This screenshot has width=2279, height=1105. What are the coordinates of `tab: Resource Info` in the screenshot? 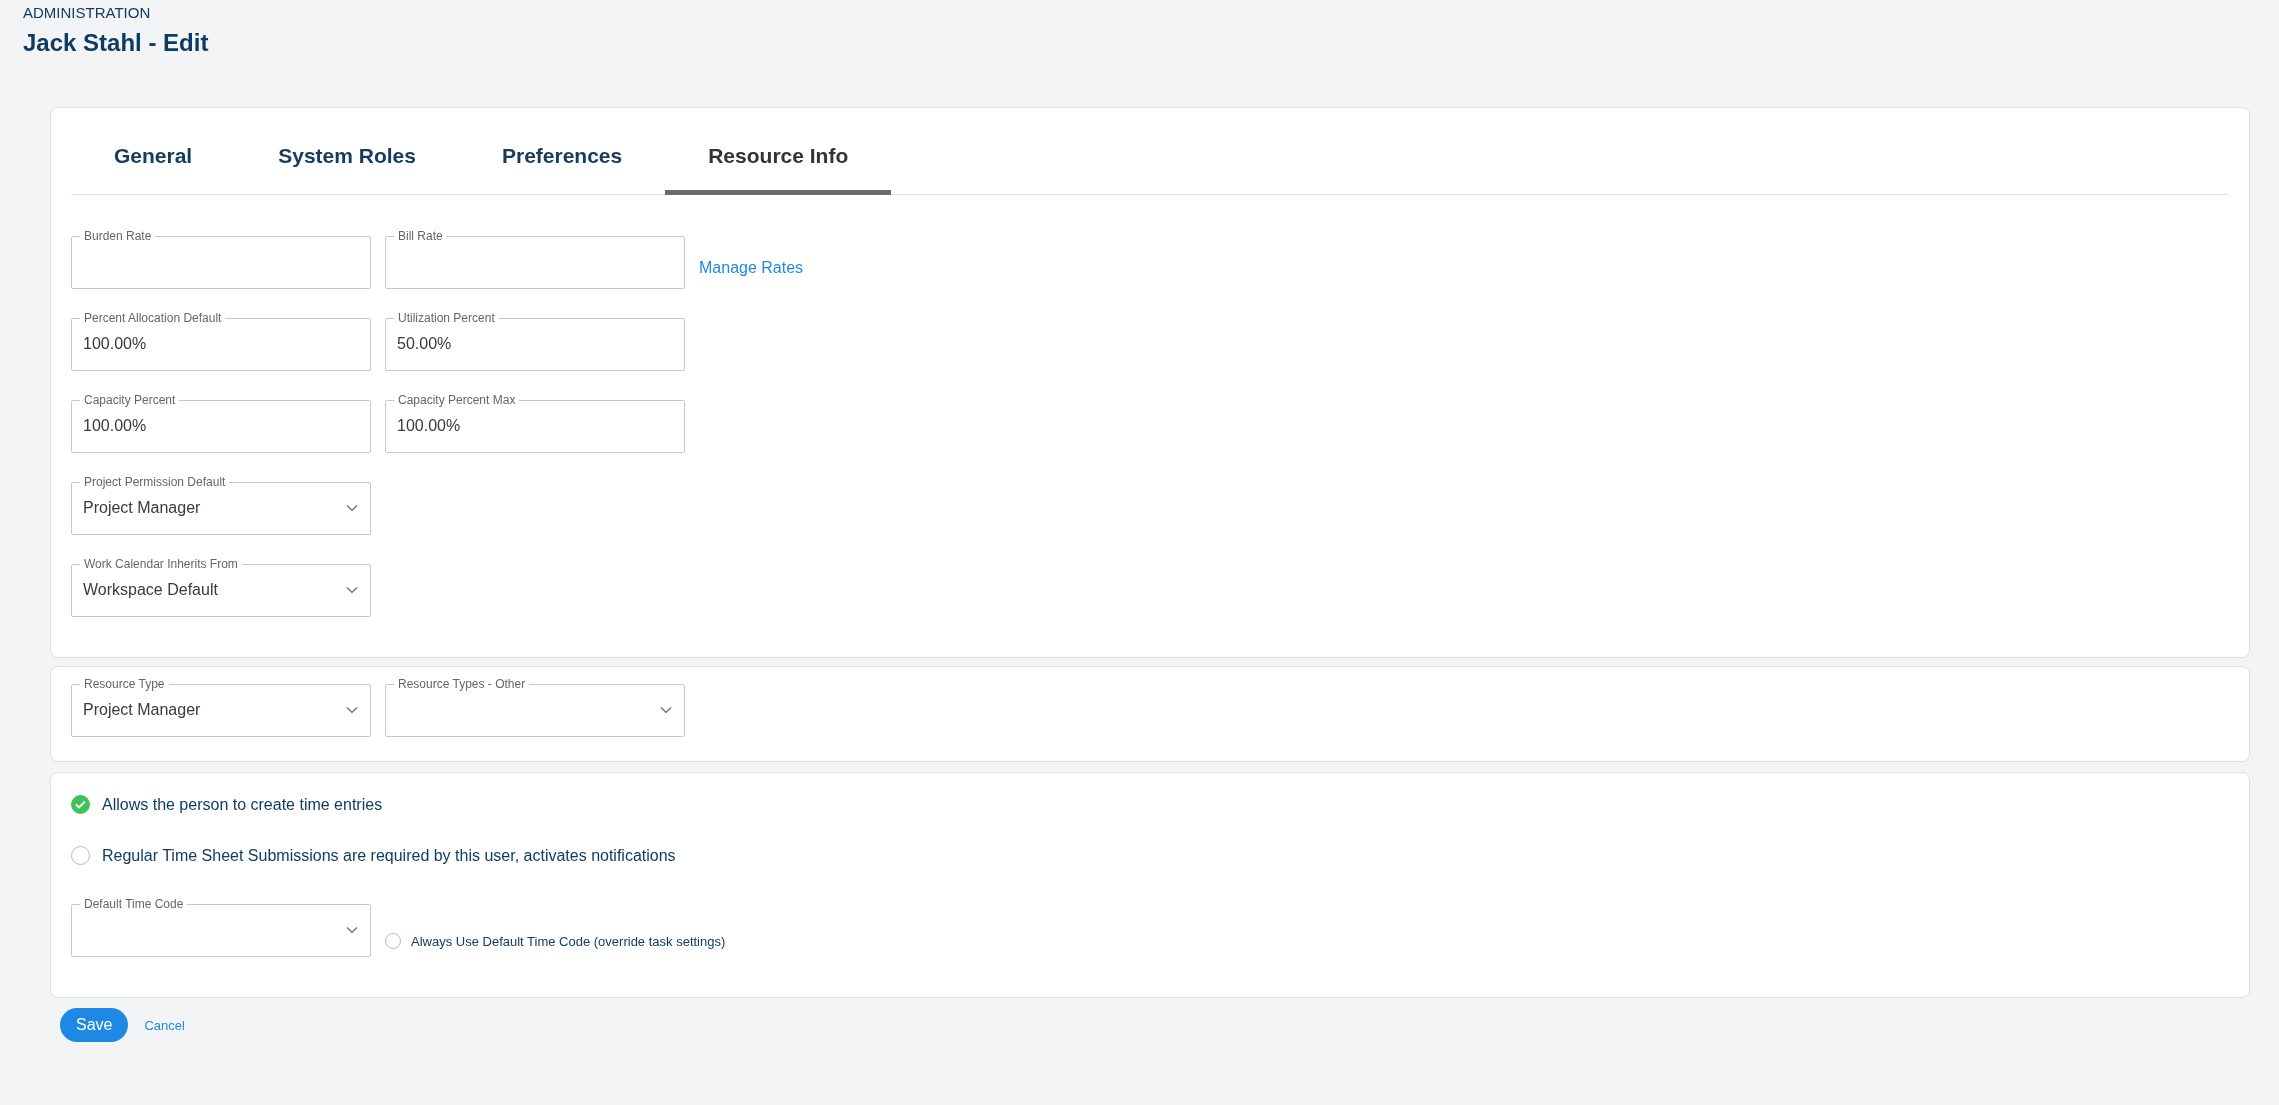 It's located at (778, 161).